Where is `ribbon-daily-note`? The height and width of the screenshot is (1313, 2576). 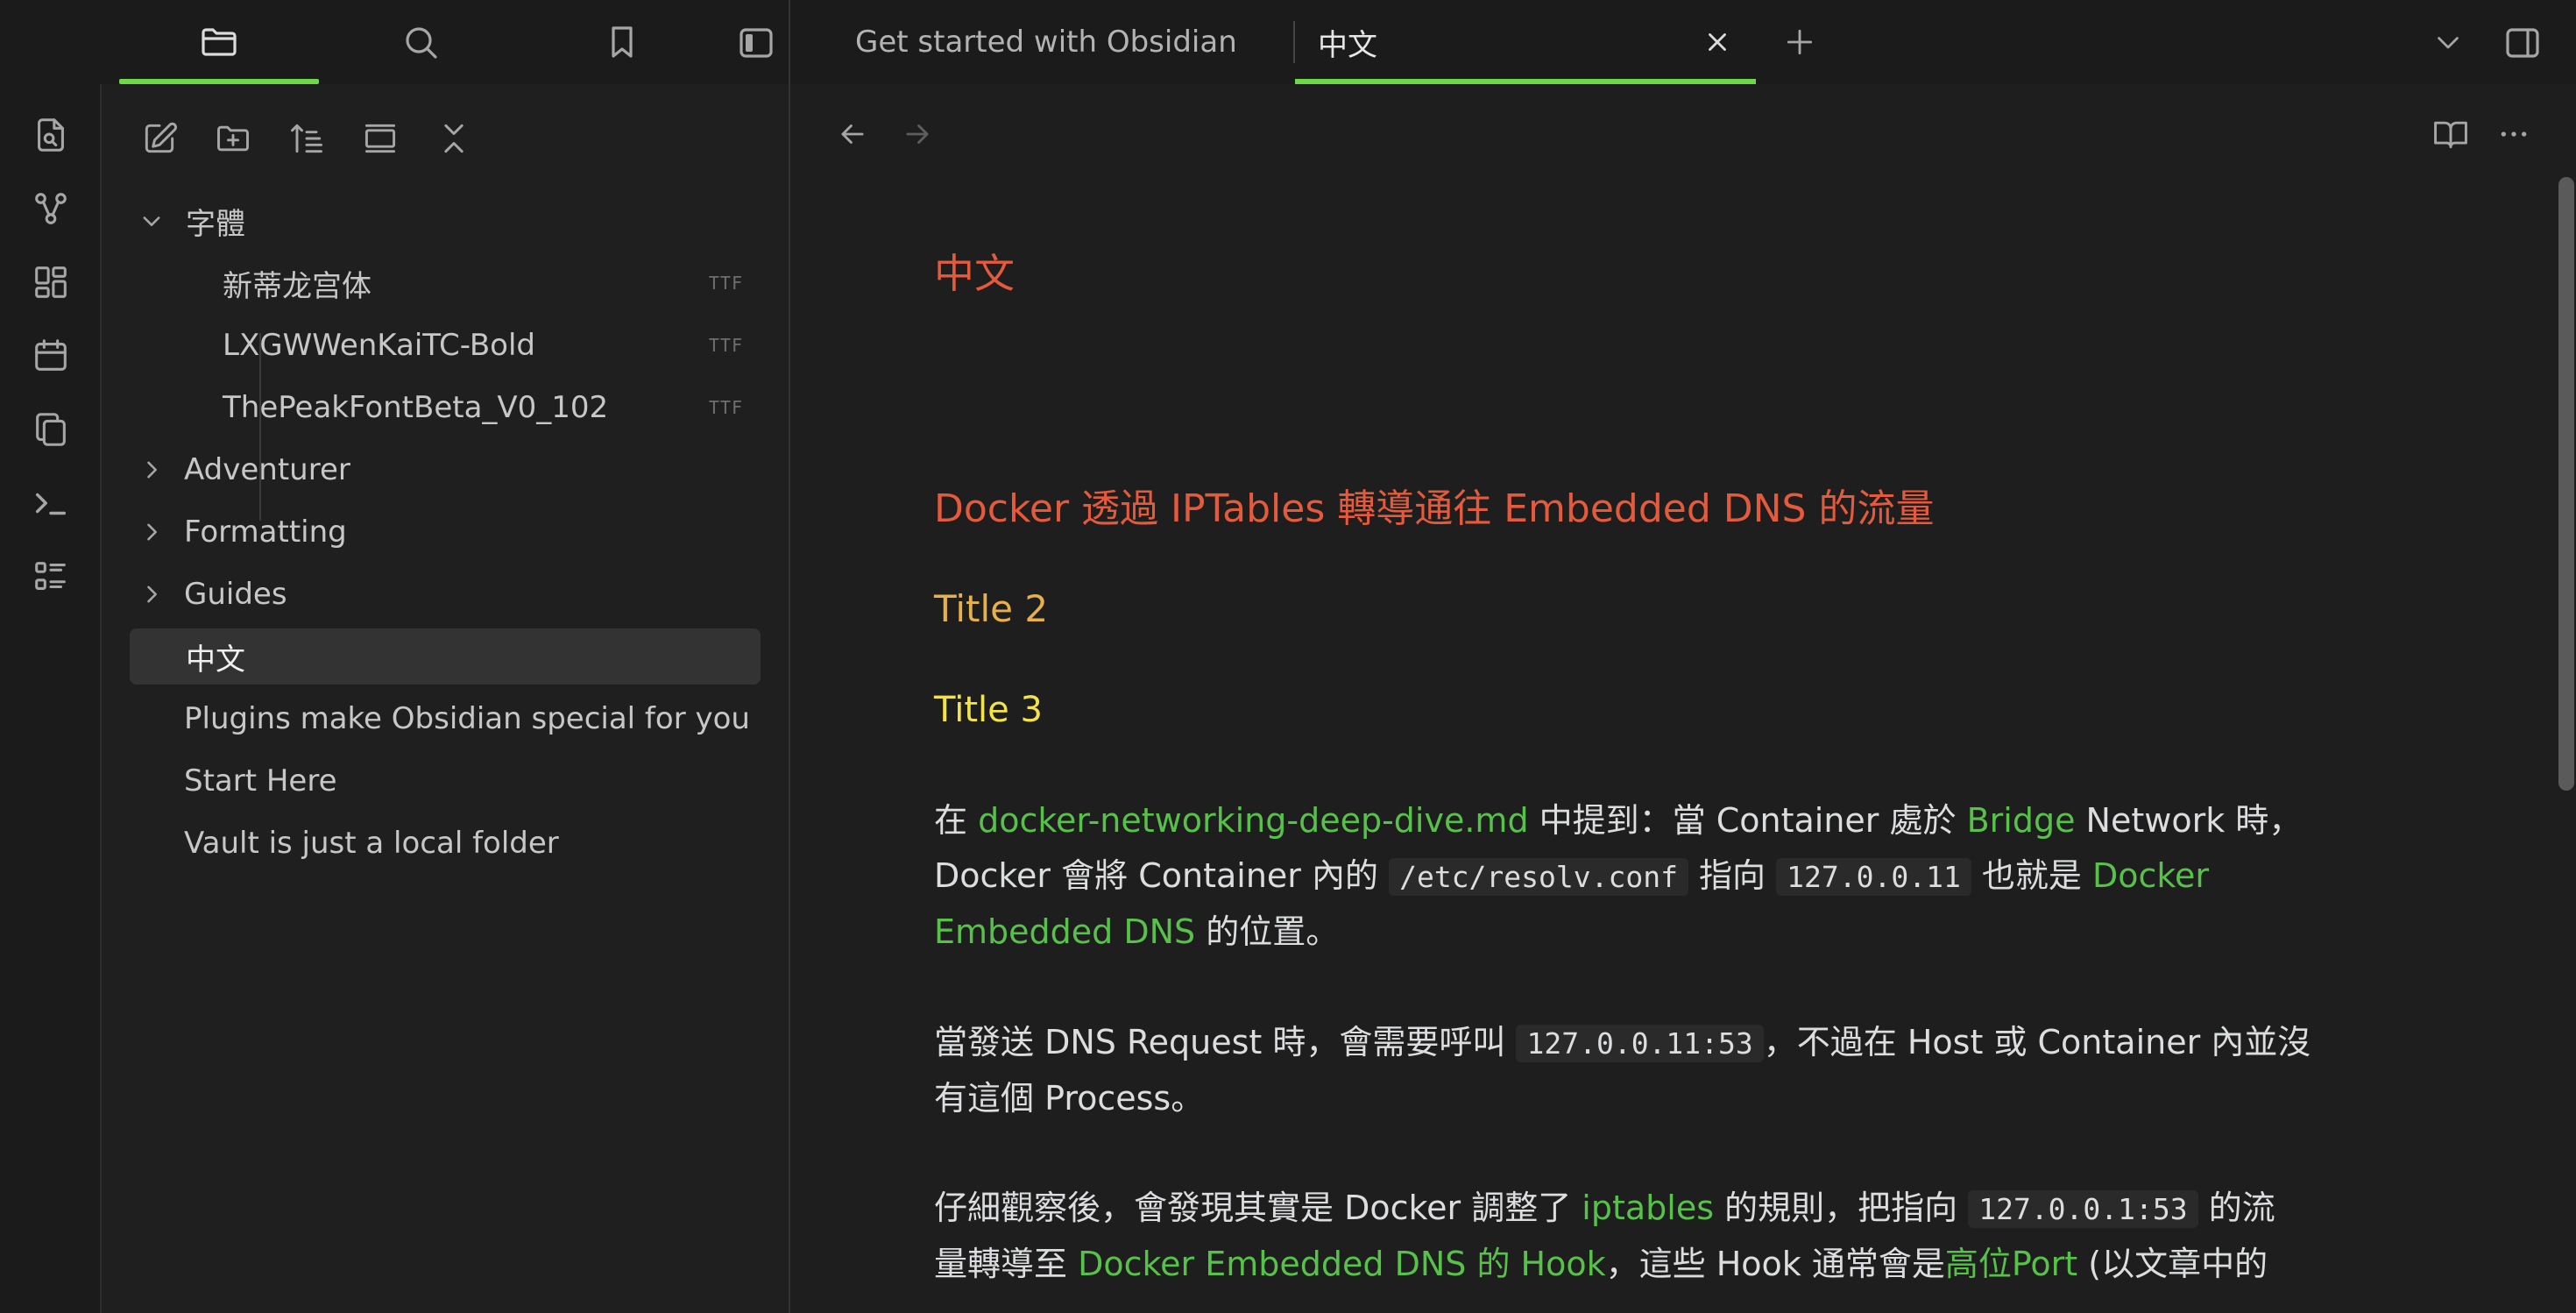
ribbon-daily-note is located at coordinates (50, 355).